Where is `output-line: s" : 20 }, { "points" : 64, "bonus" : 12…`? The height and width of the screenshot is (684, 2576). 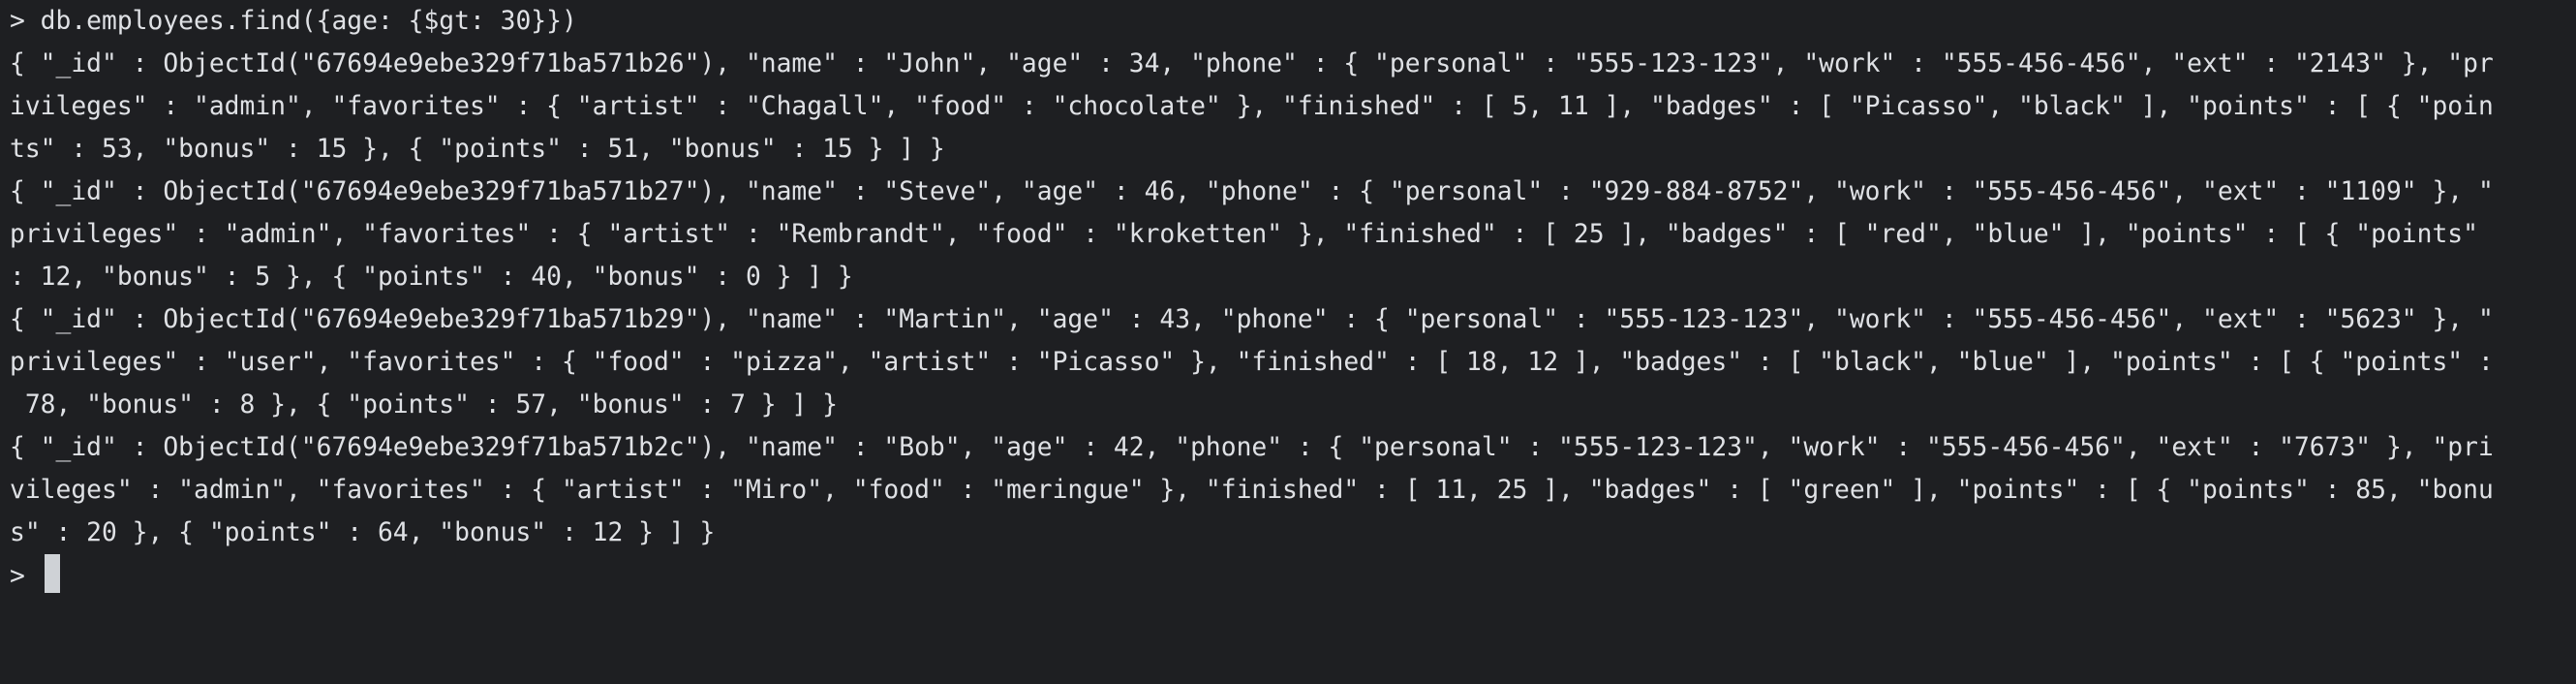 output-line: s" : 20 }, { "points" : 64, "bonus" : 12… is located at coordinates (363, 532).